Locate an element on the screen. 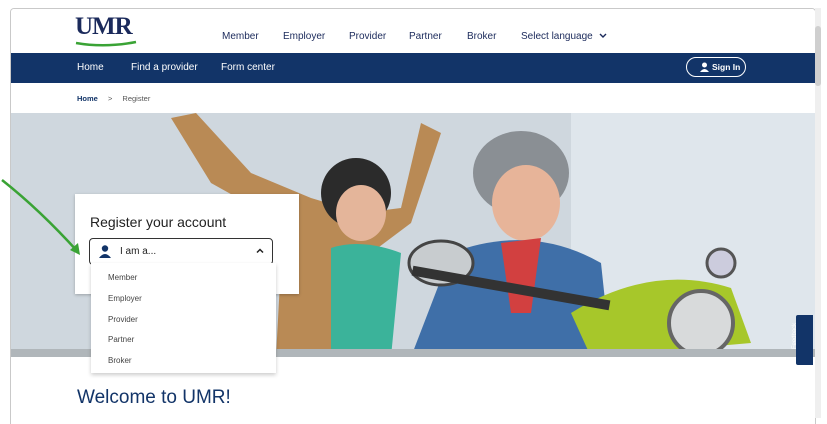 This screenshot has height=424, width=827. logo-text: UMR is located at coordinates (104, 26).